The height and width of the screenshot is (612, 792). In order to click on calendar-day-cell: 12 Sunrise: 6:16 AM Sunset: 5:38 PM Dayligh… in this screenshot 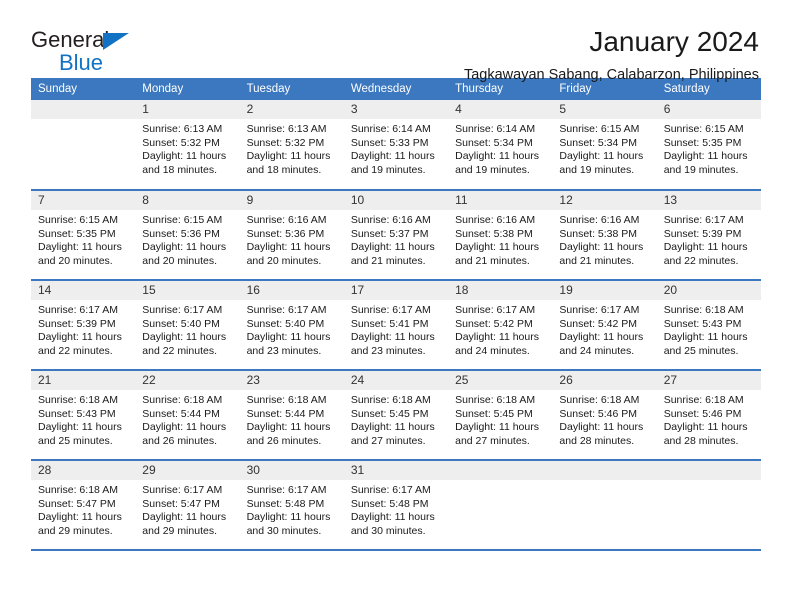, I will do `click(604, 235)`.